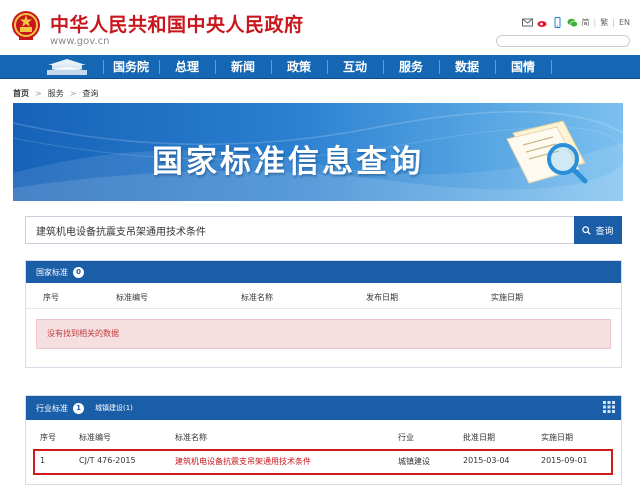  Describe the element at coordinates (114, 408) in the screenshot. I see `industry-filter-link: 城镇建设(1)` at that location.